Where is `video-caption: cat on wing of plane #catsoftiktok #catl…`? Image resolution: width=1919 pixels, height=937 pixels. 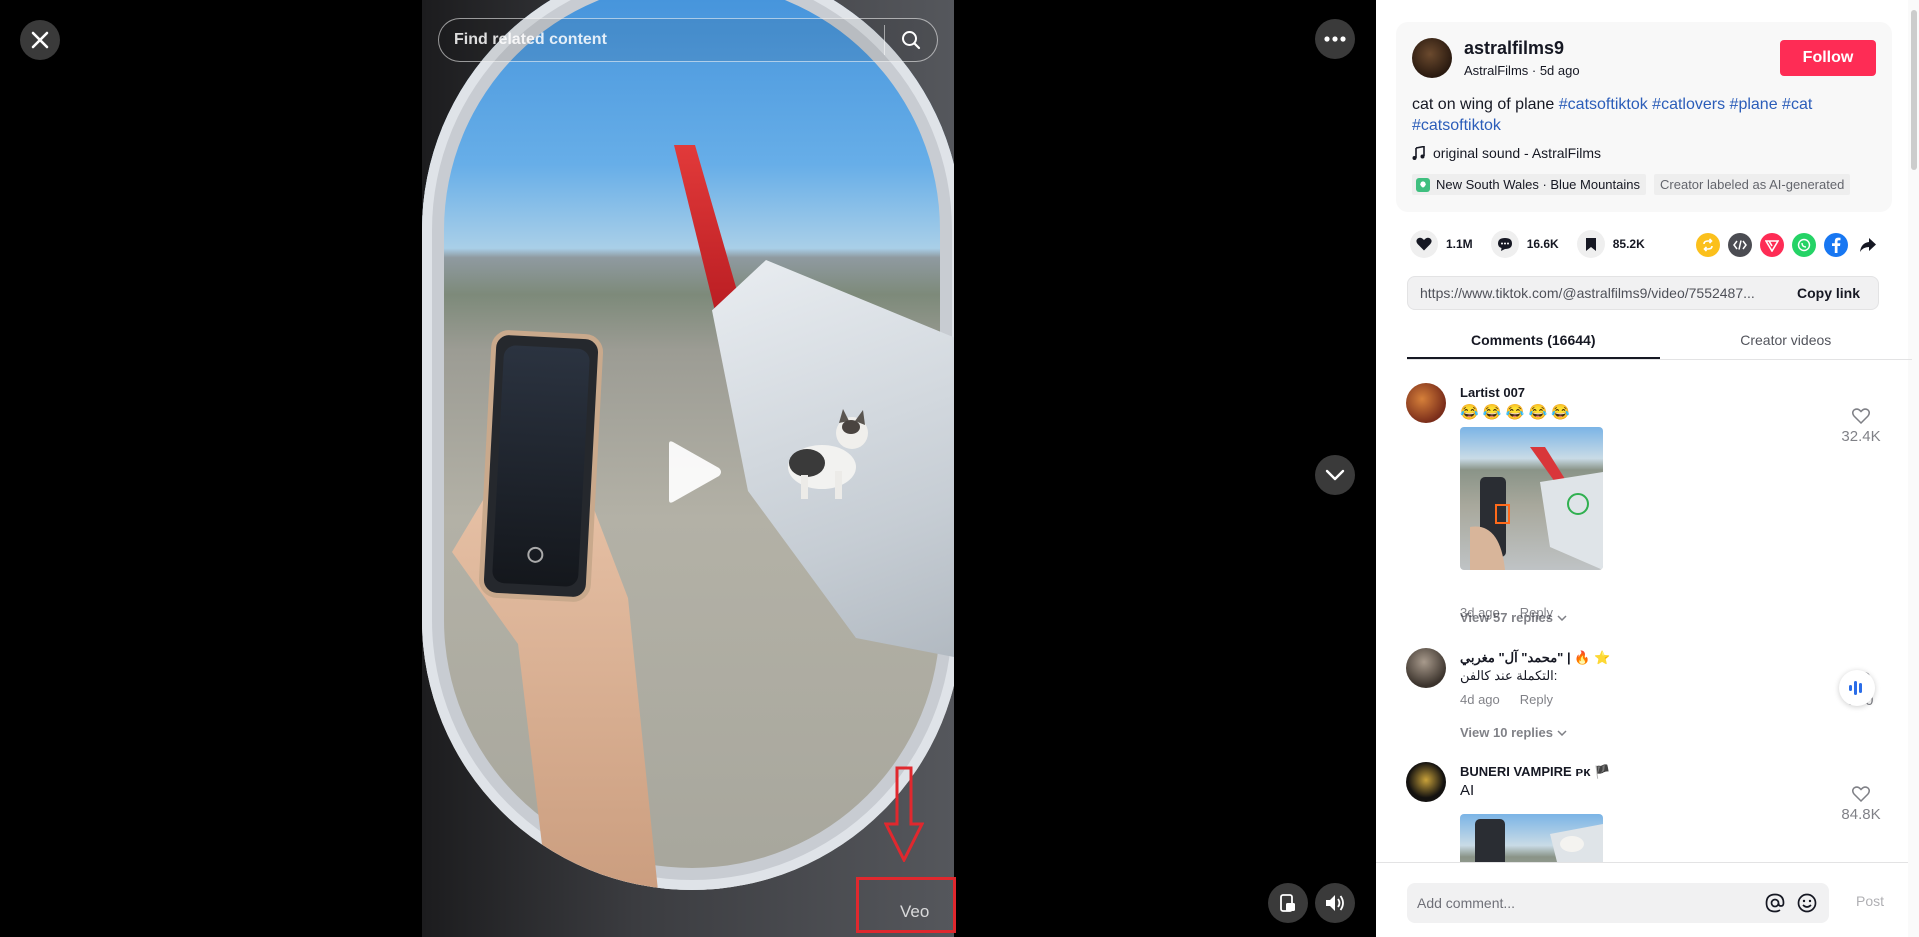
video-caption: cat on wing of plane #catsoftiktok #catl… is located at coordinates (1642, 115).